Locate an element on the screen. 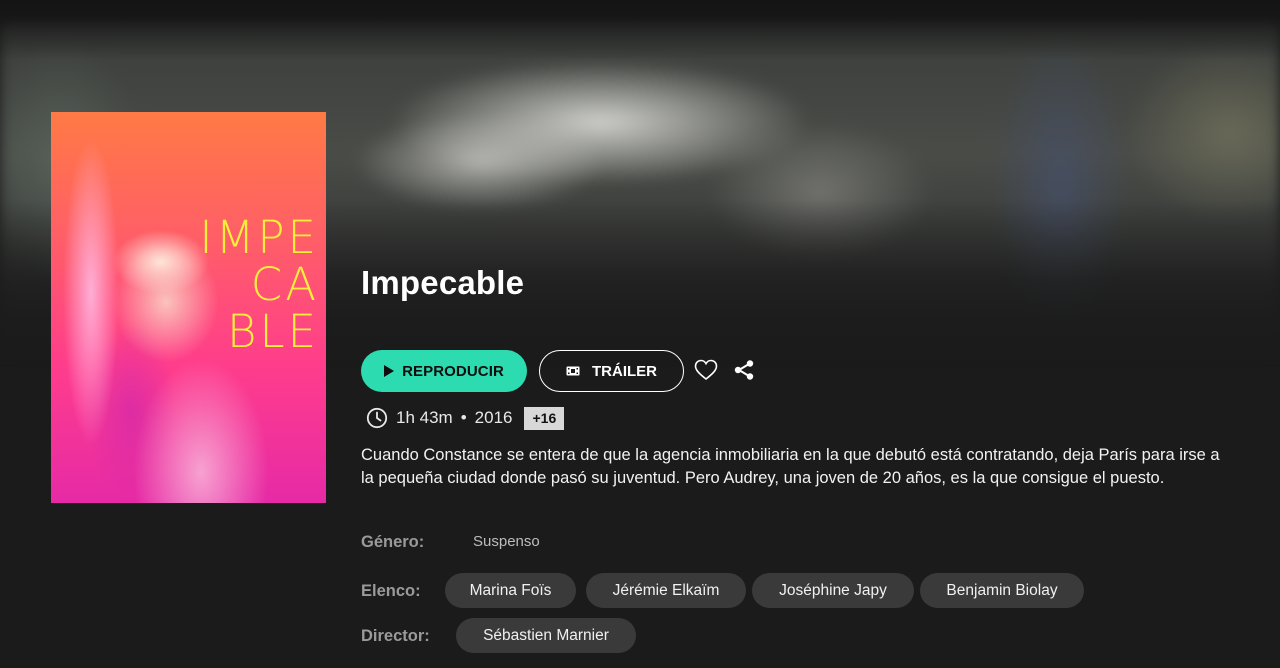 The width and height of the screenshot is (1280, 668). play-button: REPRODUCIR is located at coordinates (444, 371).